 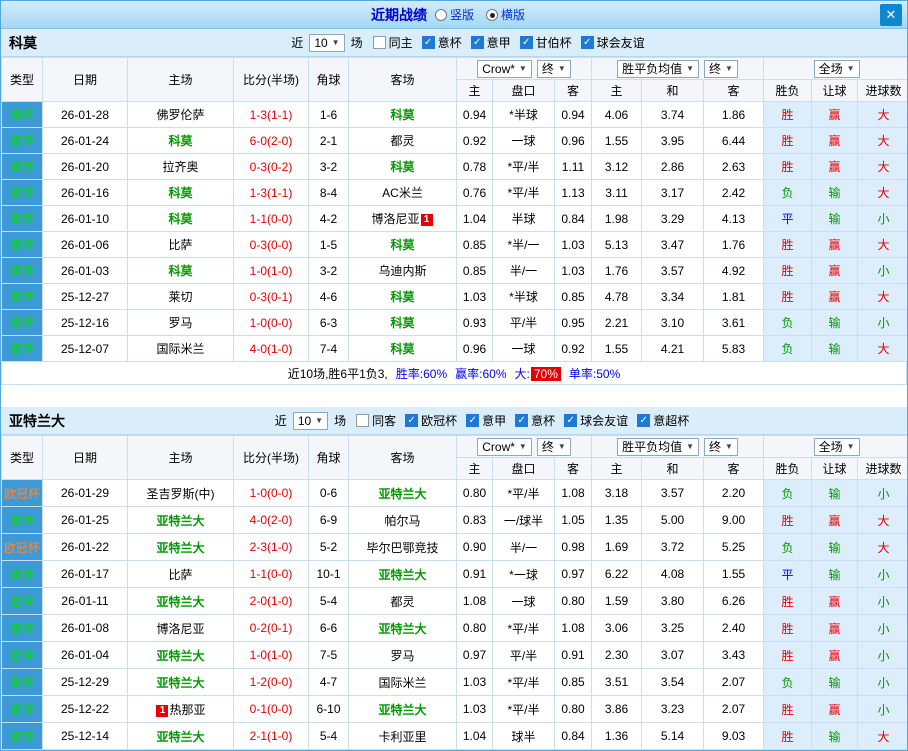 I want to click on subcol-avg-away: 客, so click(x=734, y=468).